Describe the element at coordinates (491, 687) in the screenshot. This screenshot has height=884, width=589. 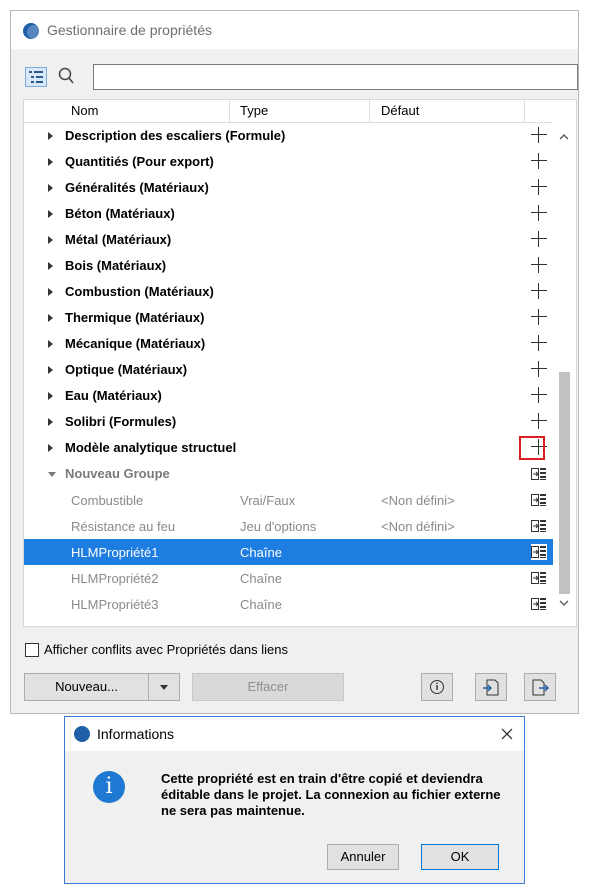
I see `import-button` at that location.